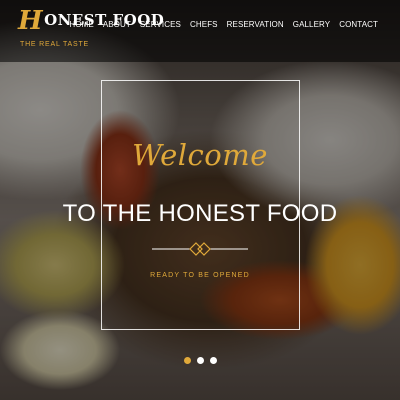 This screenshot has height=400, width=400. I want to click on hero-subtitle: READY TO BE OPENED, so click(200, 275).